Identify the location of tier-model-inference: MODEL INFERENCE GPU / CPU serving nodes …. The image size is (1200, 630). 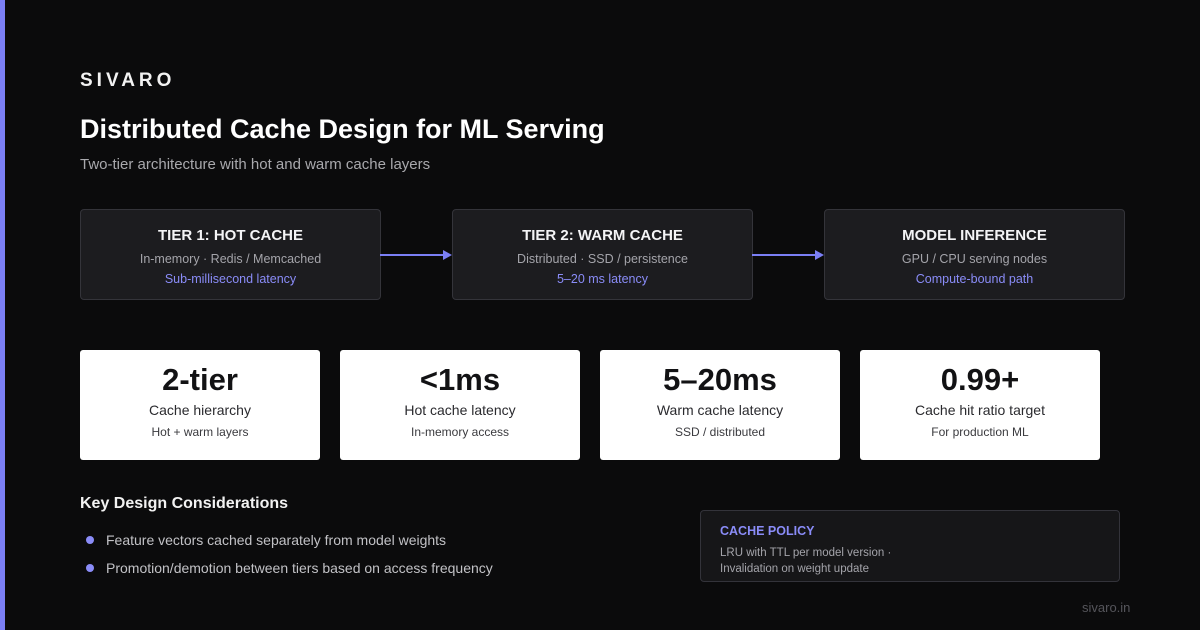
(974, 254).